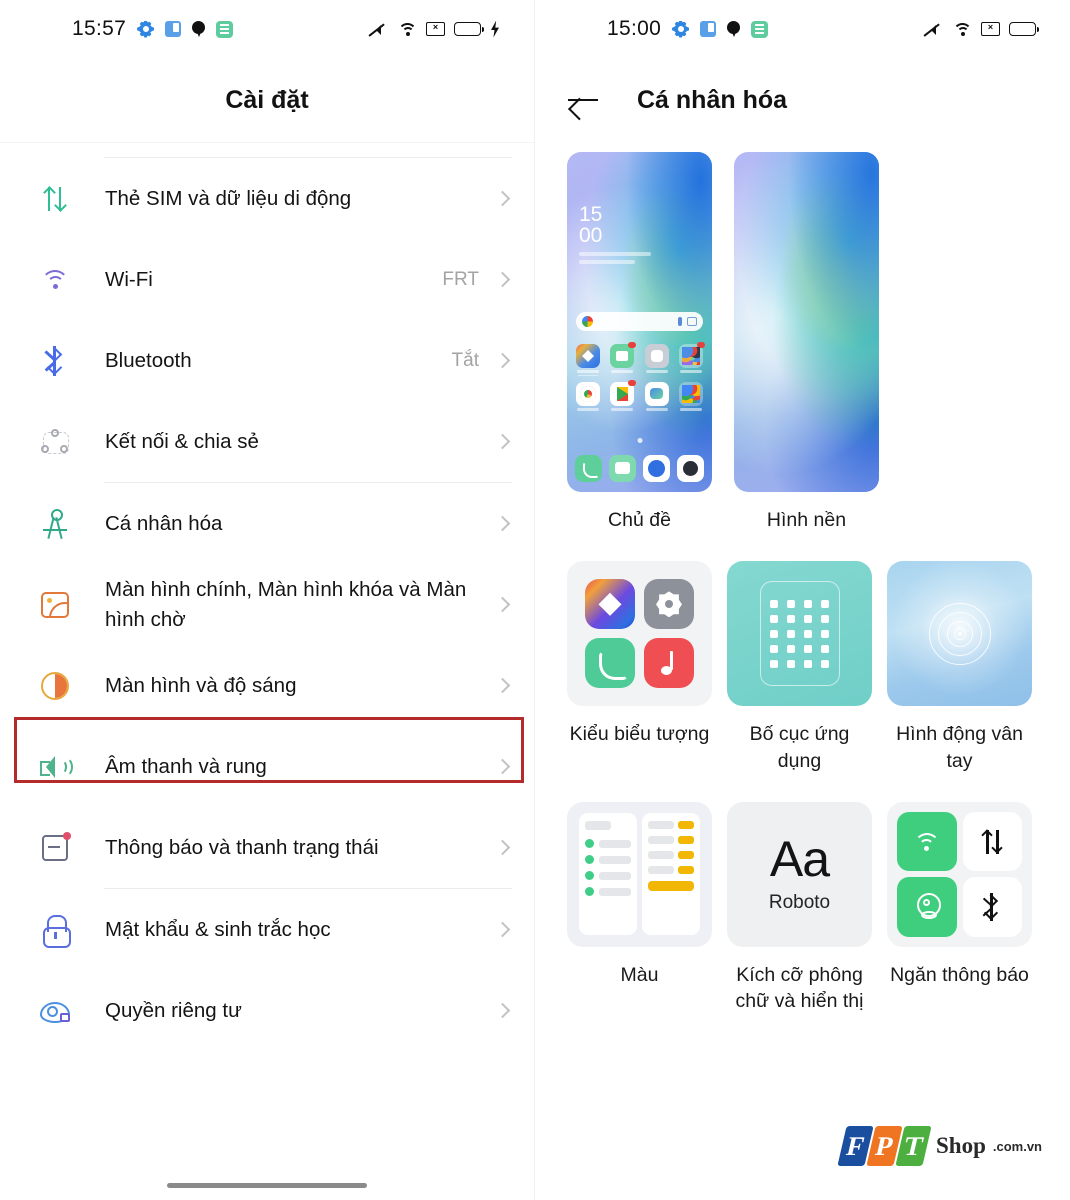  What do you see at coordinates (267, 360) in the screenshot?
I see `settings-row-bluetooth: Bluetooth Tắt` at bounding box center [267, 360].